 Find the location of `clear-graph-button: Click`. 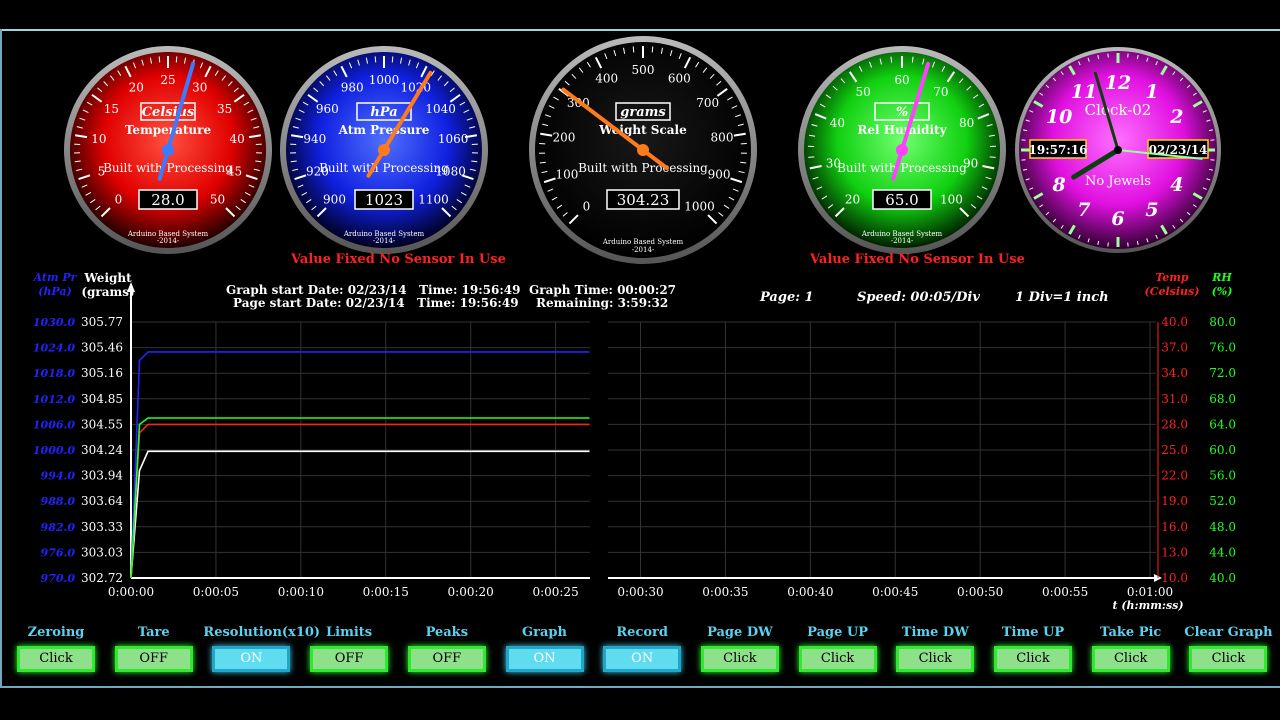

clear-graph-button: Click is located at coordinates (1228, 659).